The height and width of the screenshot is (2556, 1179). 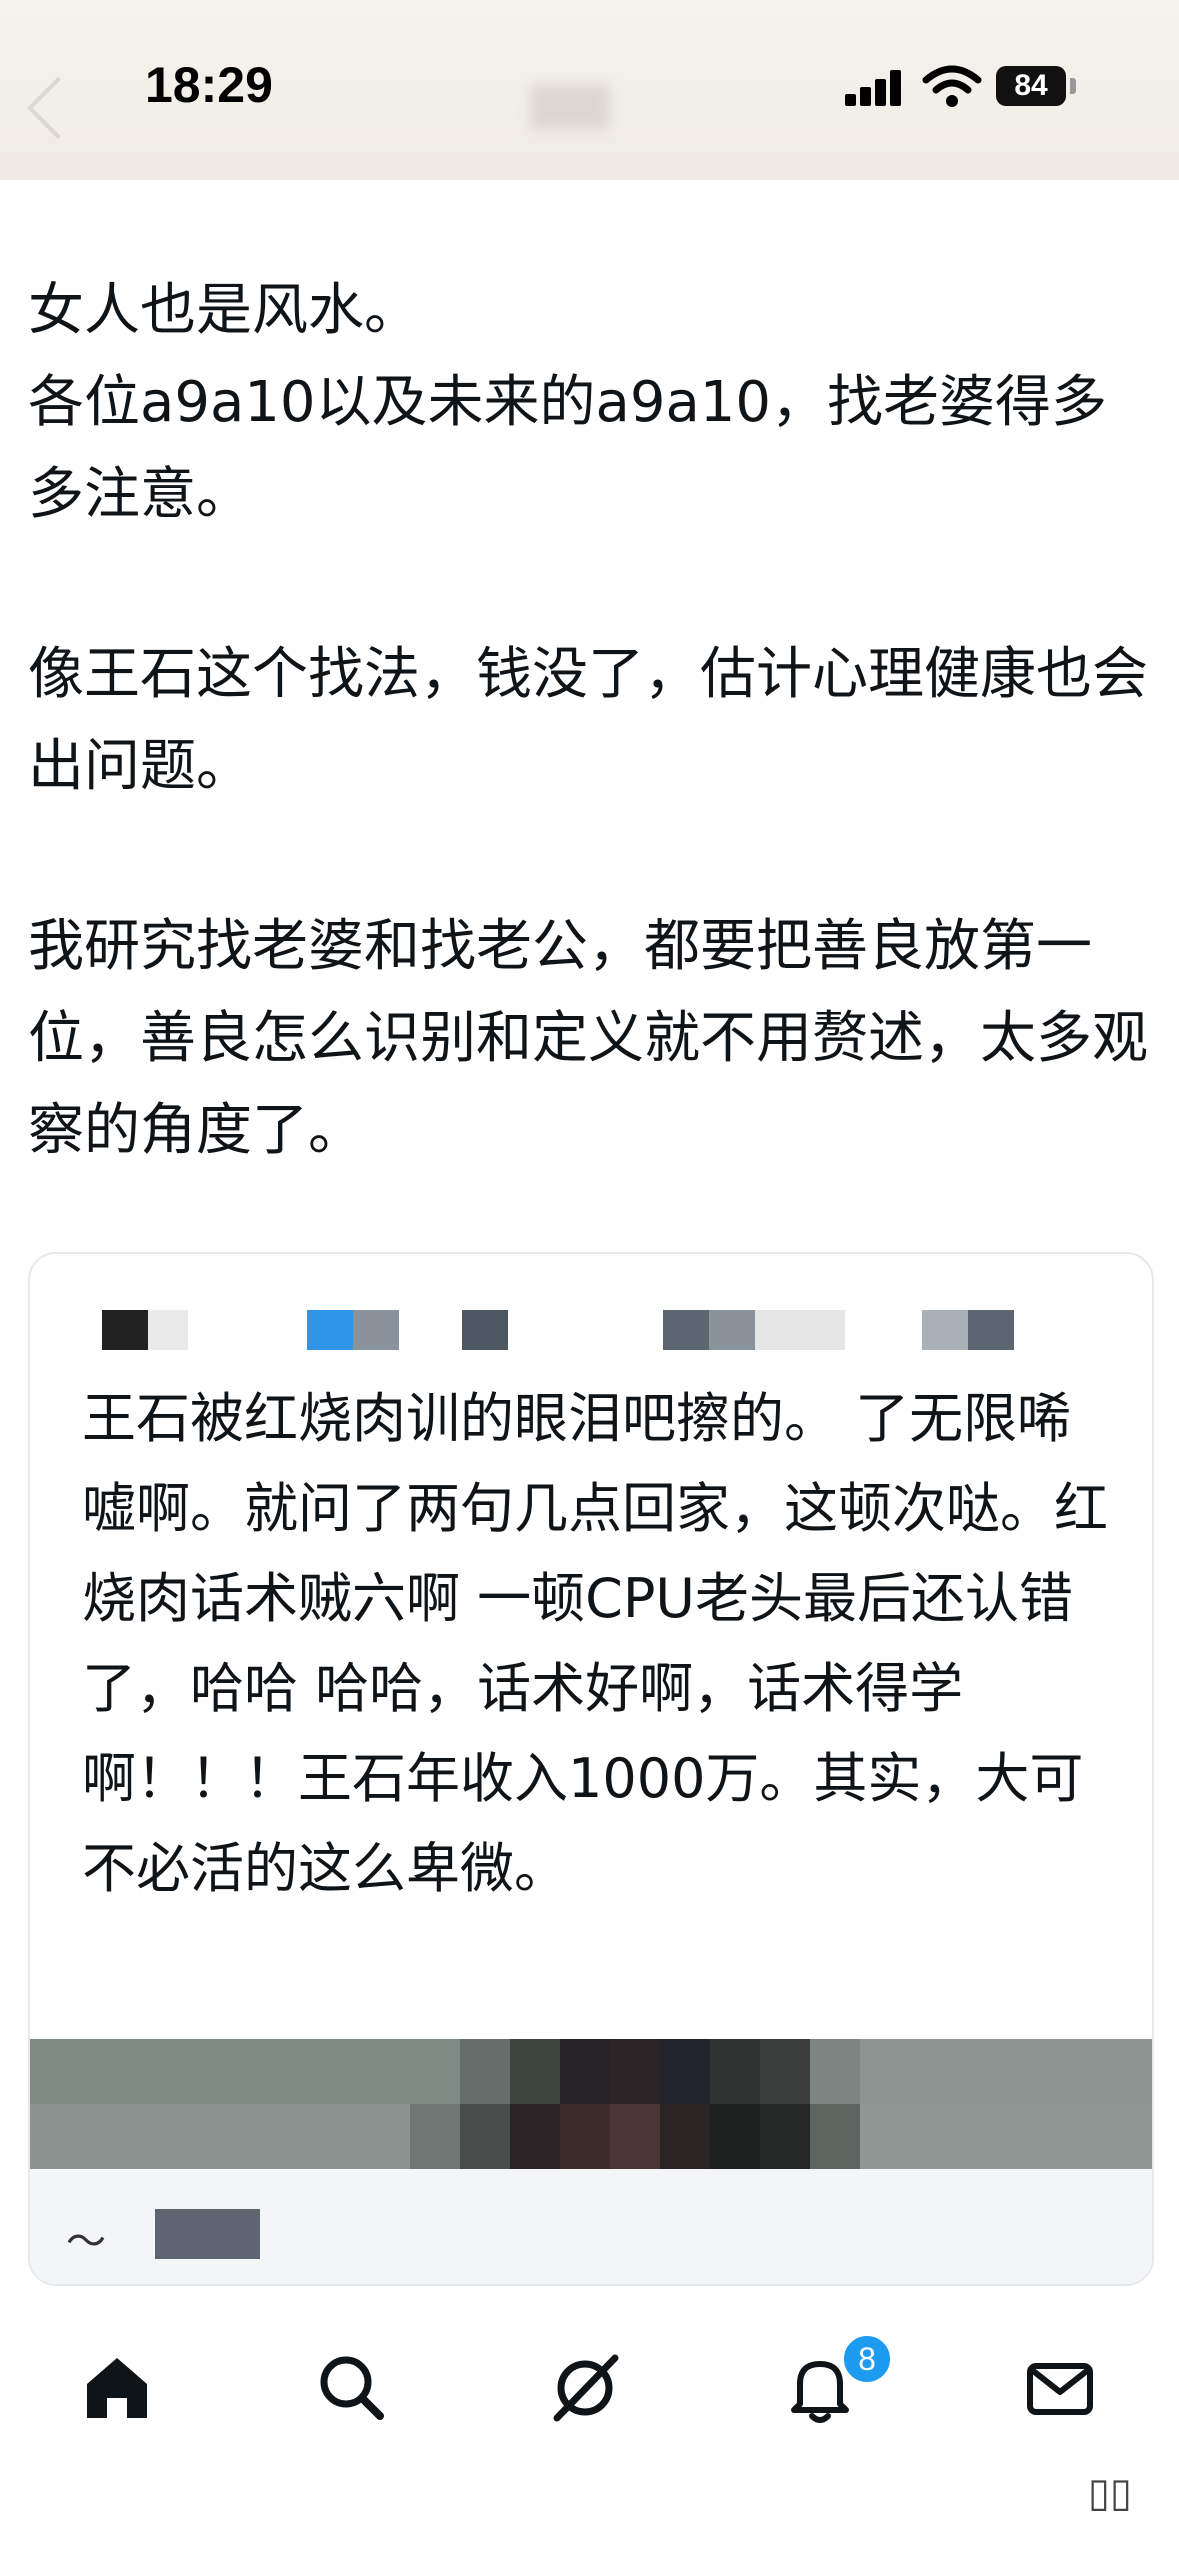 I want to click on post-paragraph: 像王石这个找法，钱没了，估计心理健康也会出问题。, so click(x=588, y=720).